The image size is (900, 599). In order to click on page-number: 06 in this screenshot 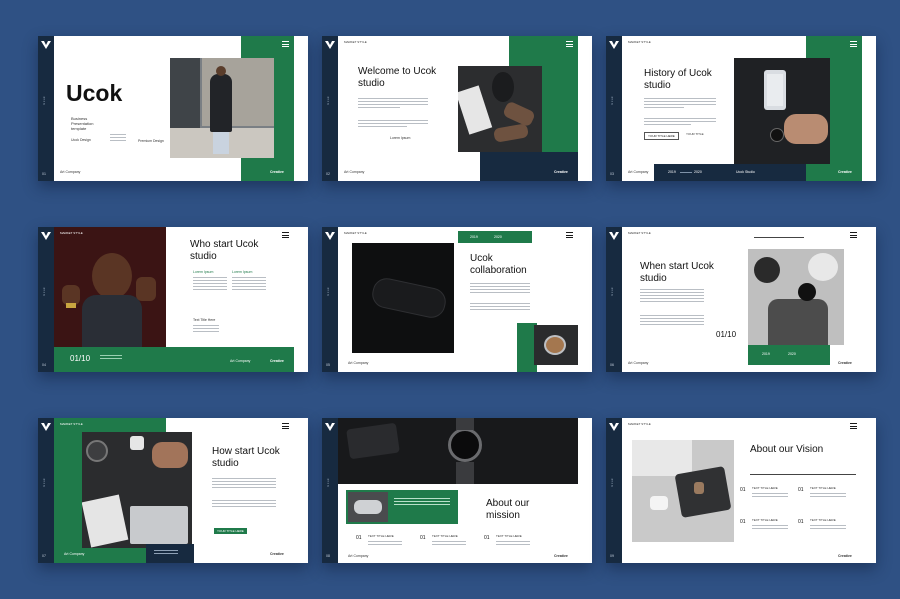, I will do `click(612, 365)`.